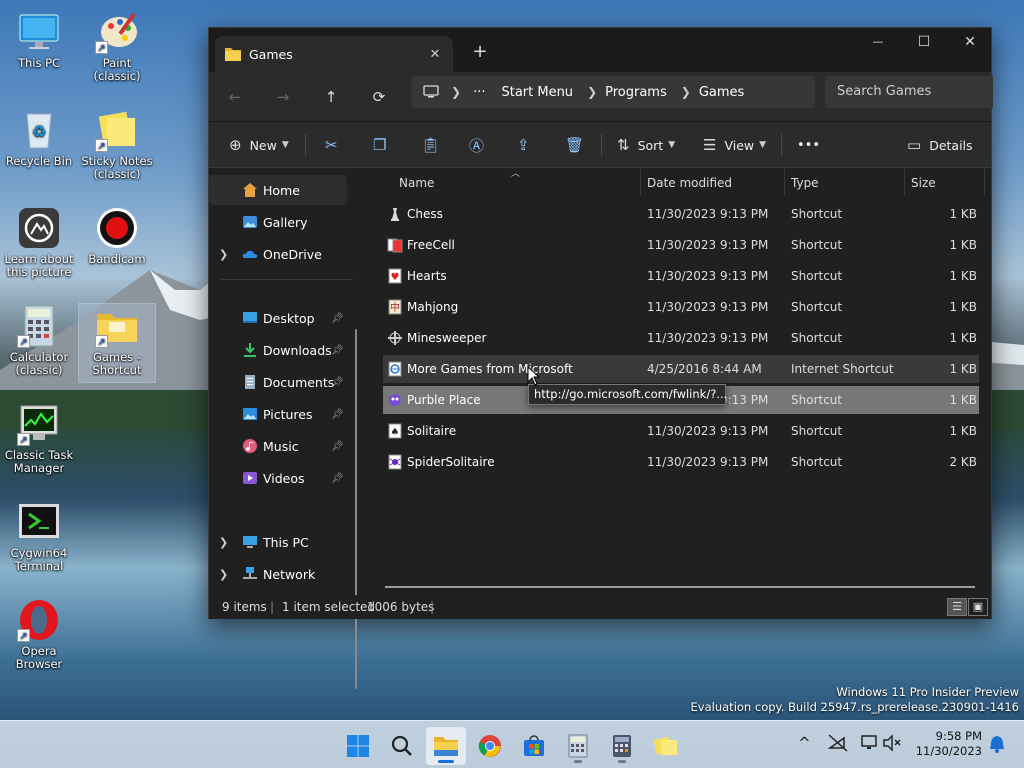 The width and height of the screenshot is (1024, 768). Describe the element at coordinates (250, 446) in the screenshot. I see `music-icon` at that location.